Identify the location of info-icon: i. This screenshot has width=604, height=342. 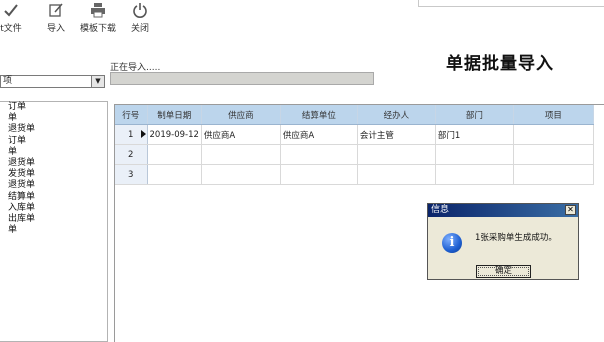
(452, 243).